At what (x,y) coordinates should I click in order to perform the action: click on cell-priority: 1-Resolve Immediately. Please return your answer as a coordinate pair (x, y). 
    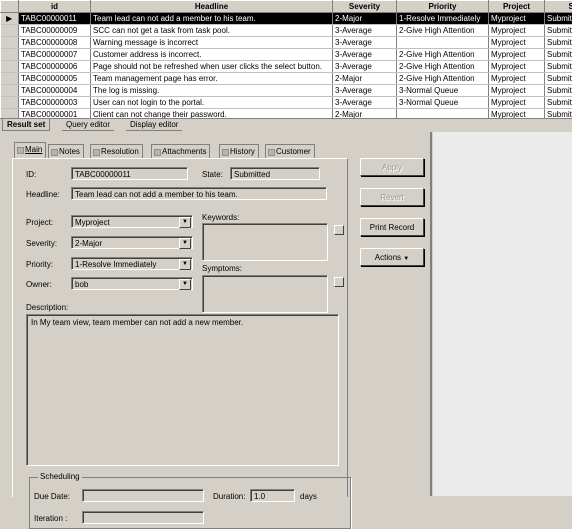
    Looking at the image, I should click on (443, 19).